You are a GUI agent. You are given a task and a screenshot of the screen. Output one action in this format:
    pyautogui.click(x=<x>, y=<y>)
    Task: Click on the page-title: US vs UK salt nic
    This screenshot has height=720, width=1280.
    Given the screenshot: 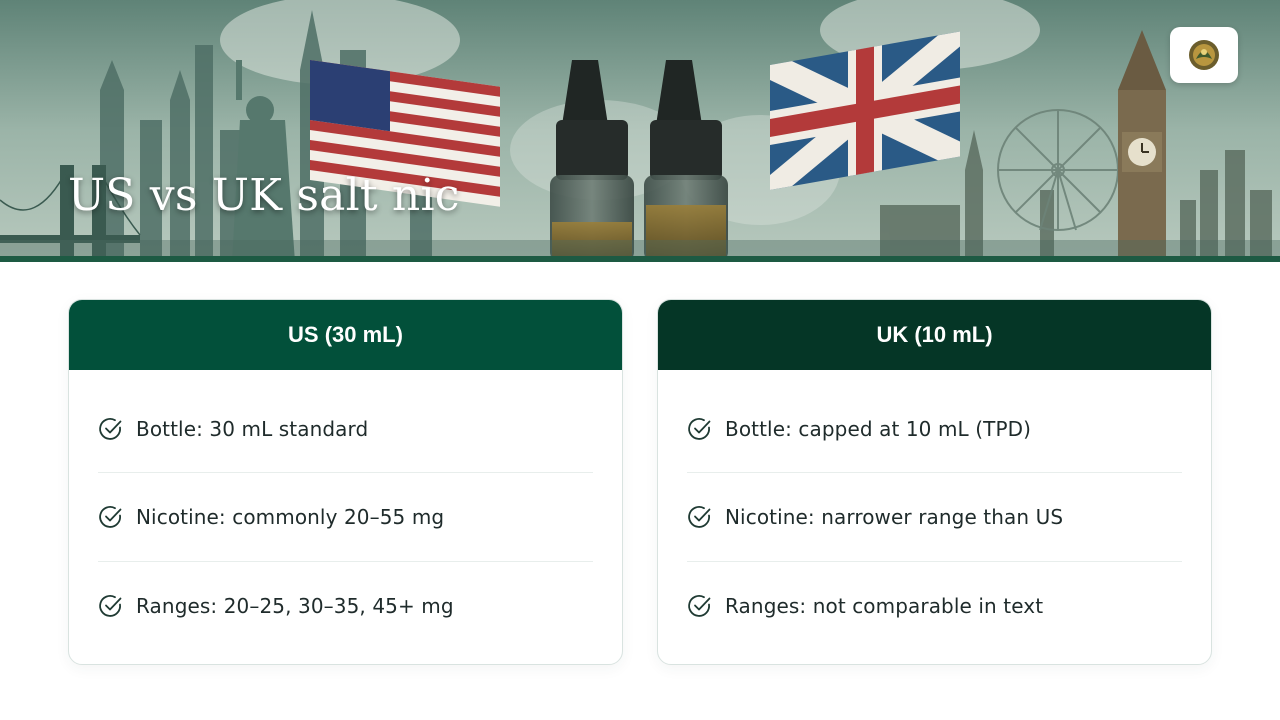 What is the action you would take?
    pyautogui.click(x=264, y=195)
    